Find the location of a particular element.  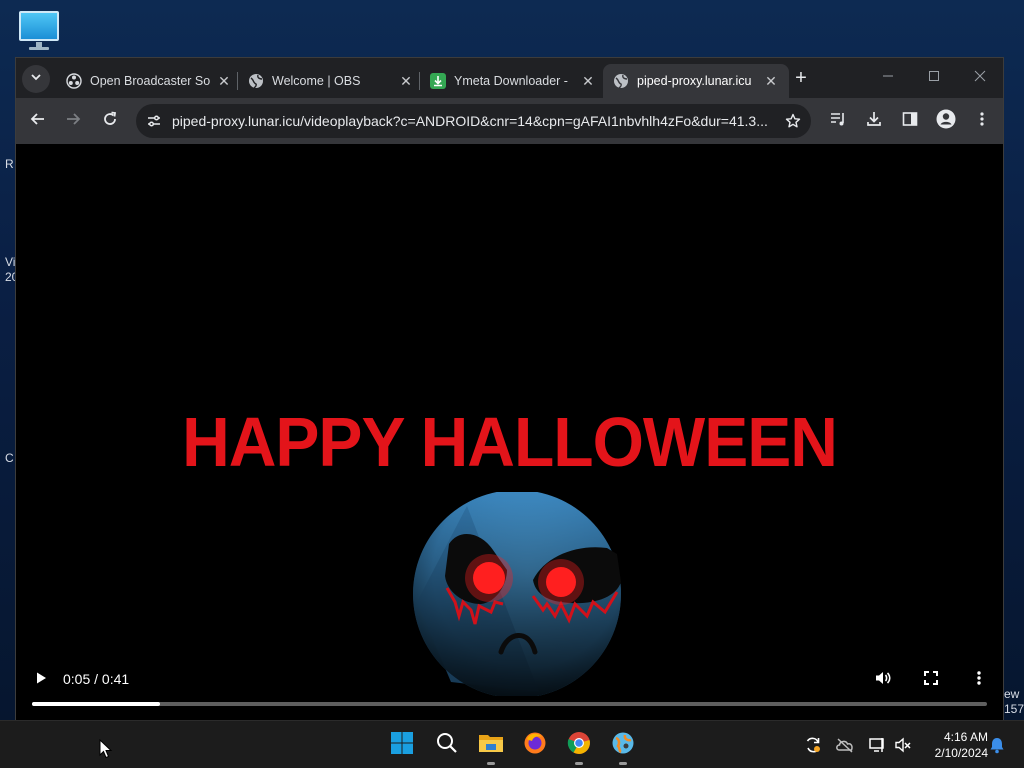

maximize-icon is located at coordinates (934, 77).